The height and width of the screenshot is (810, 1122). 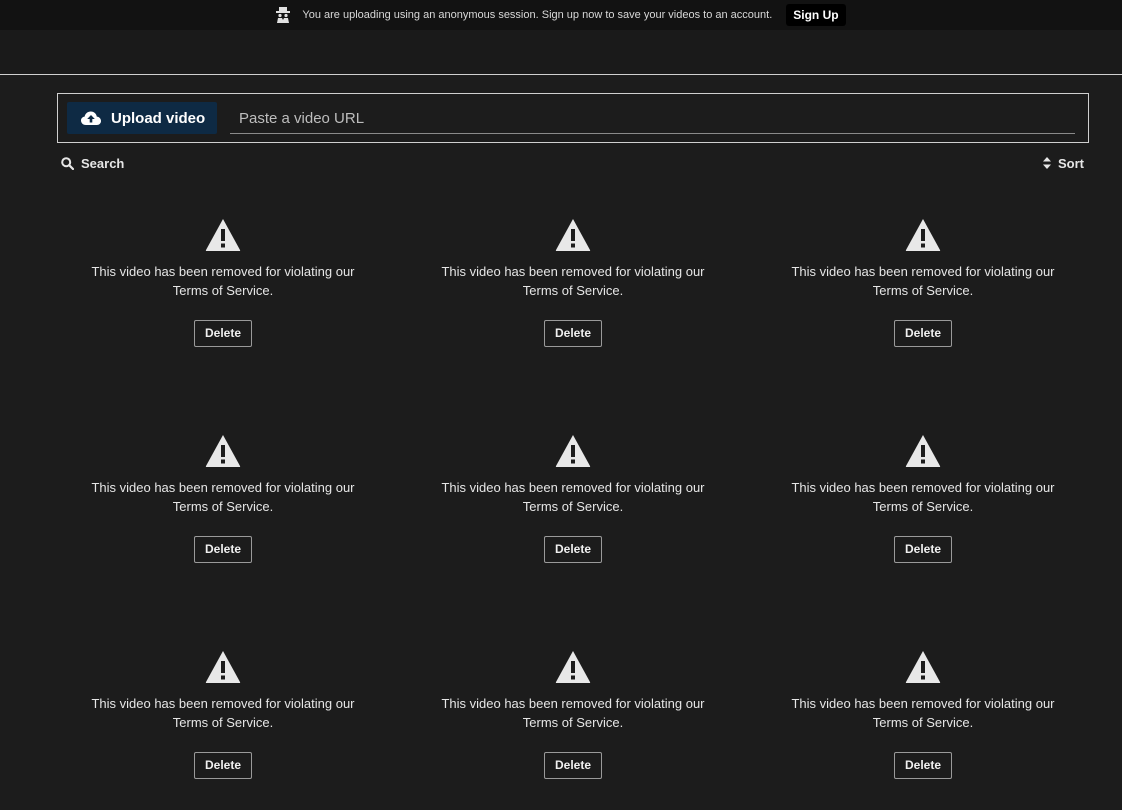 I want to click on sort-icon, so click(x=1047, y=163).